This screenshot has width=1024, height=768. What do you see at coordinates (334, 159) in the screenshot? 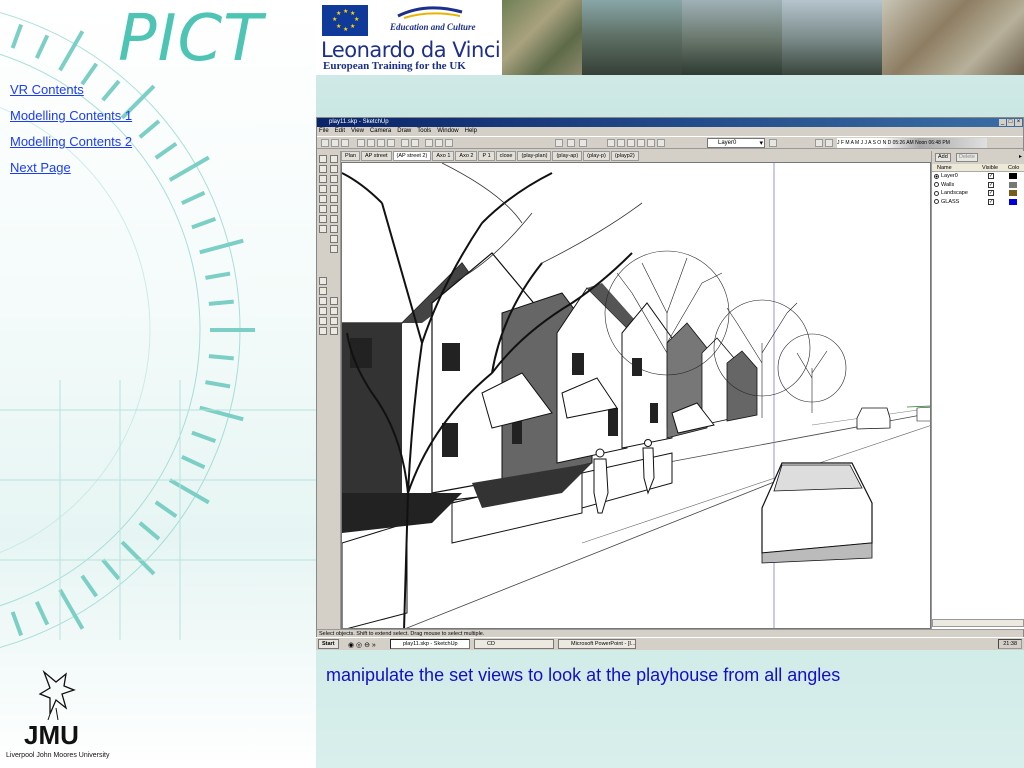
I see `line-icon` at bounding box center [334, 159].